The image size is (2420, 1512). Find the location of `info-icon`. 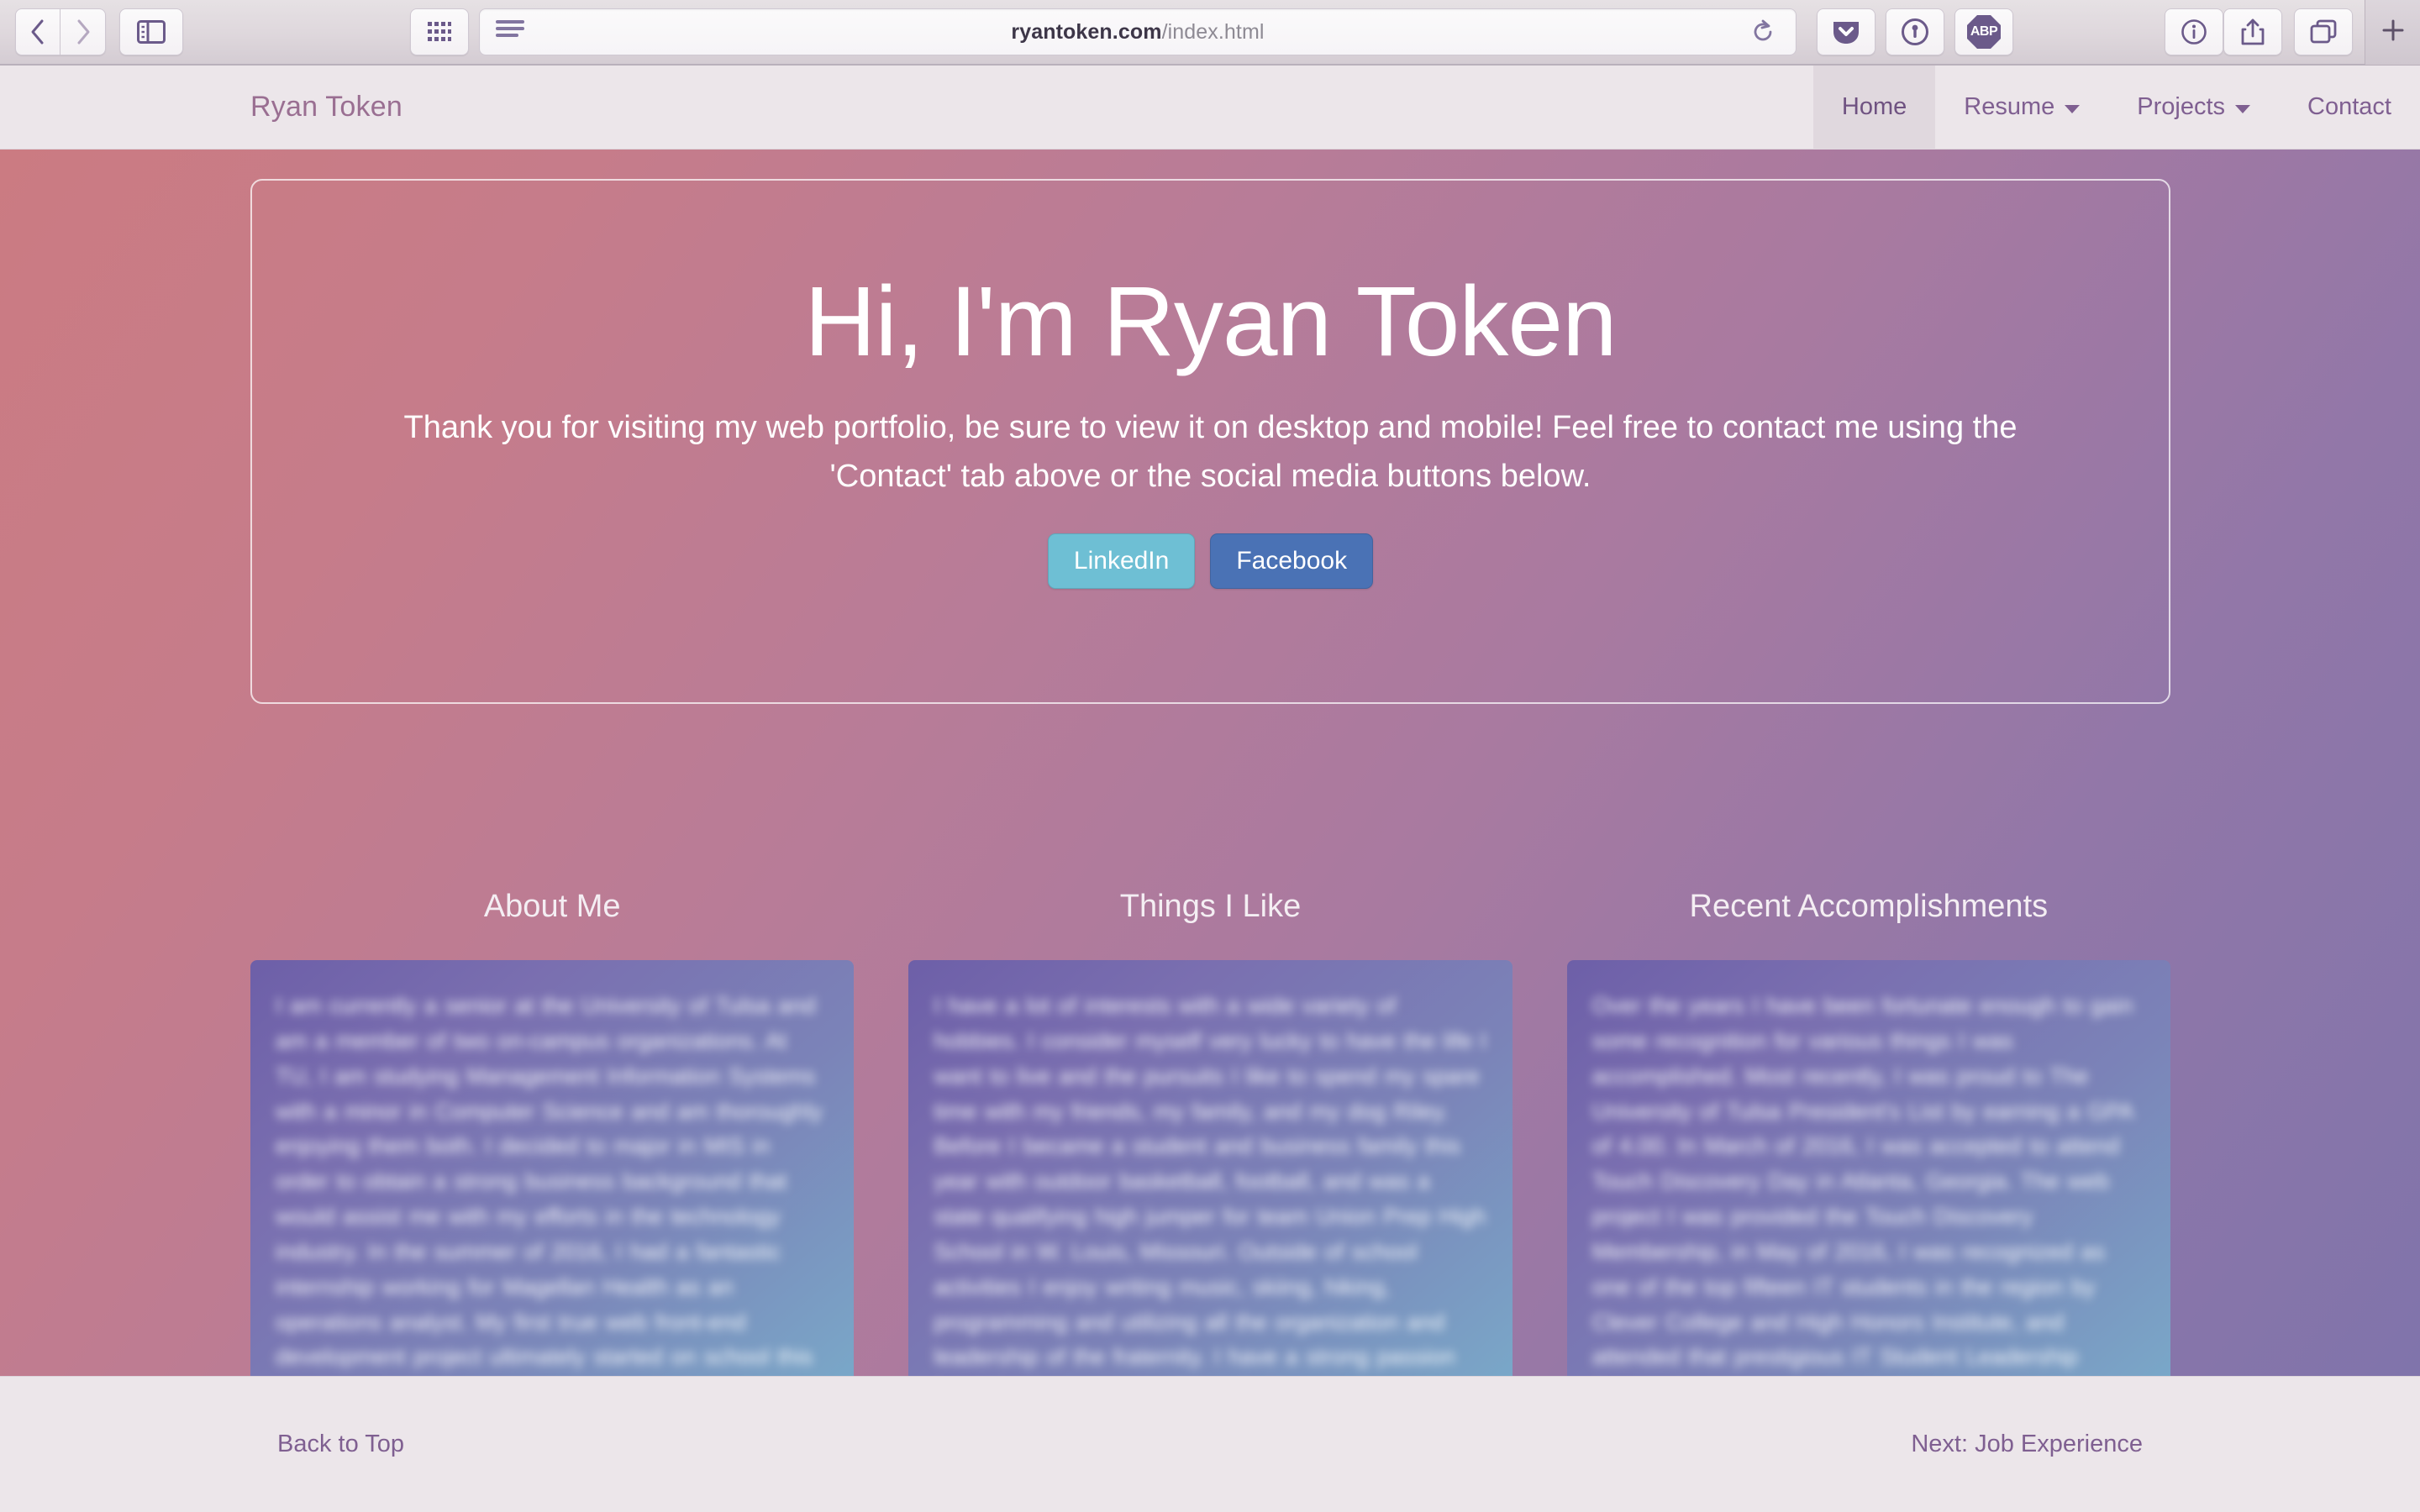

info-icon is located at coordinates (2194, 31).